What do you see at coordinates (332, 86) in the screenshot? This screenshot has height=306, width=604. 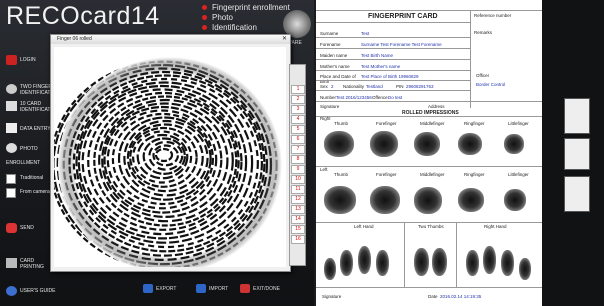 I see `sex-value: 2` at bounding box center [332, 86].